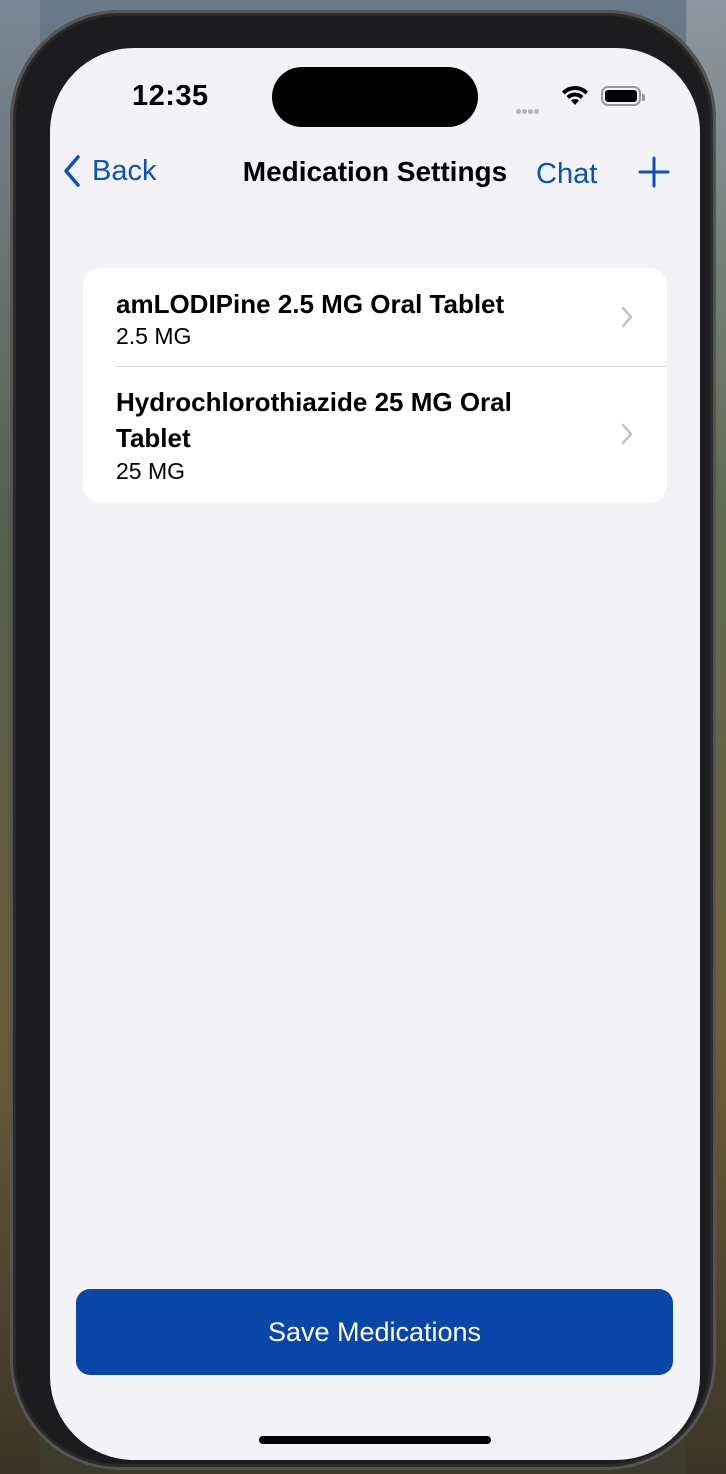 The width and height of the screenshot is (726, 1474). Describe the element at coordinates (374, 1332) in the screenshot. I see `save-medications-button: Save Medications` at that location.